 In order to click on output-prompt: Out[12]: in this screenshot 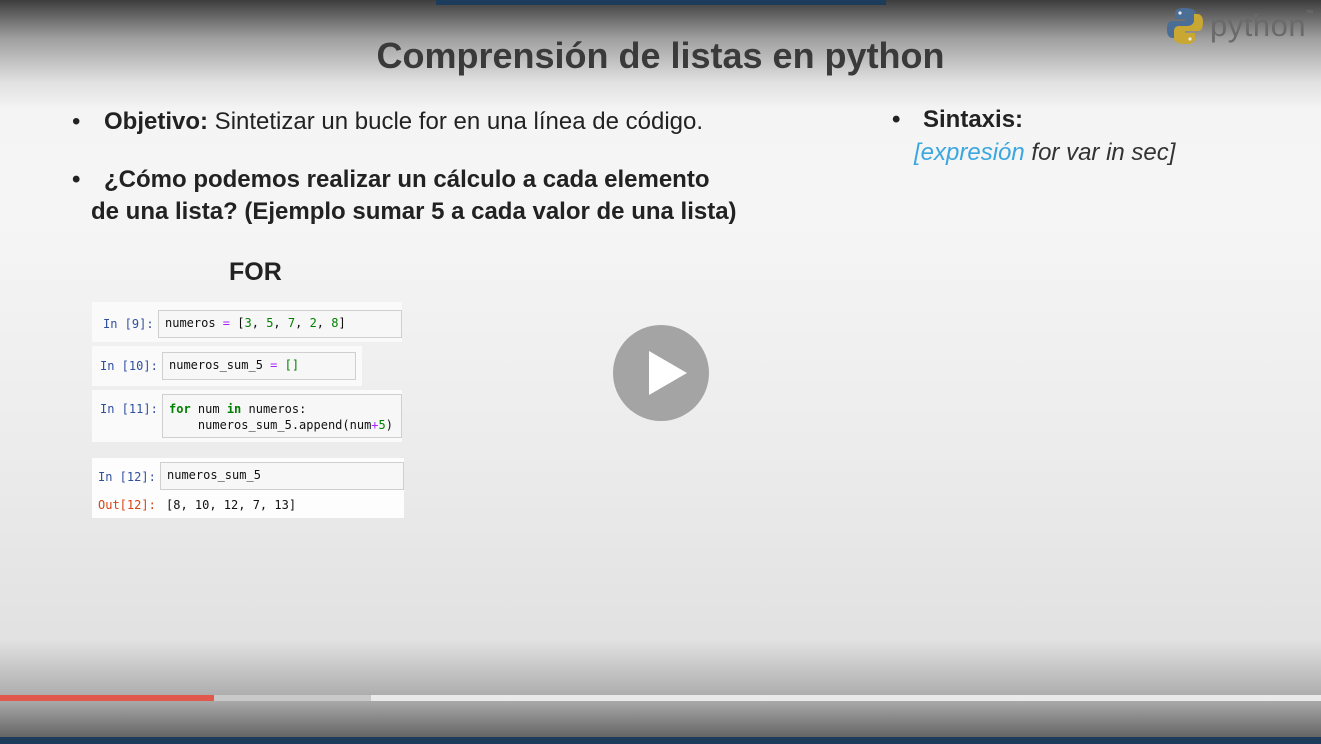, I will do `click(127, 505)`.